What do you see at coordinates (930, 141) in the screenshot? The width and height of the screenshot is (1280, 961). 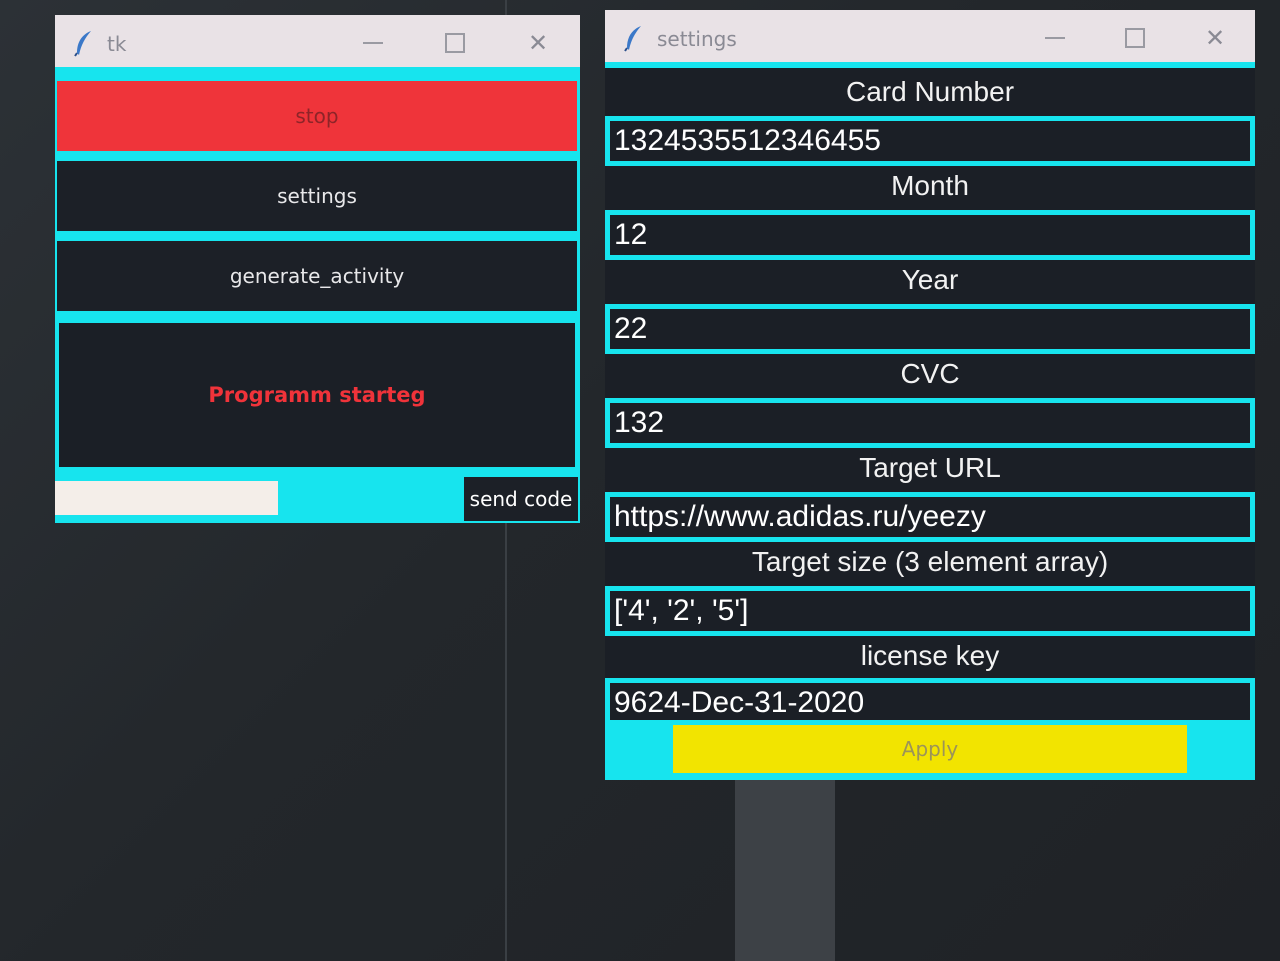 I see `card-number-field` at bounding box center [930, 141].